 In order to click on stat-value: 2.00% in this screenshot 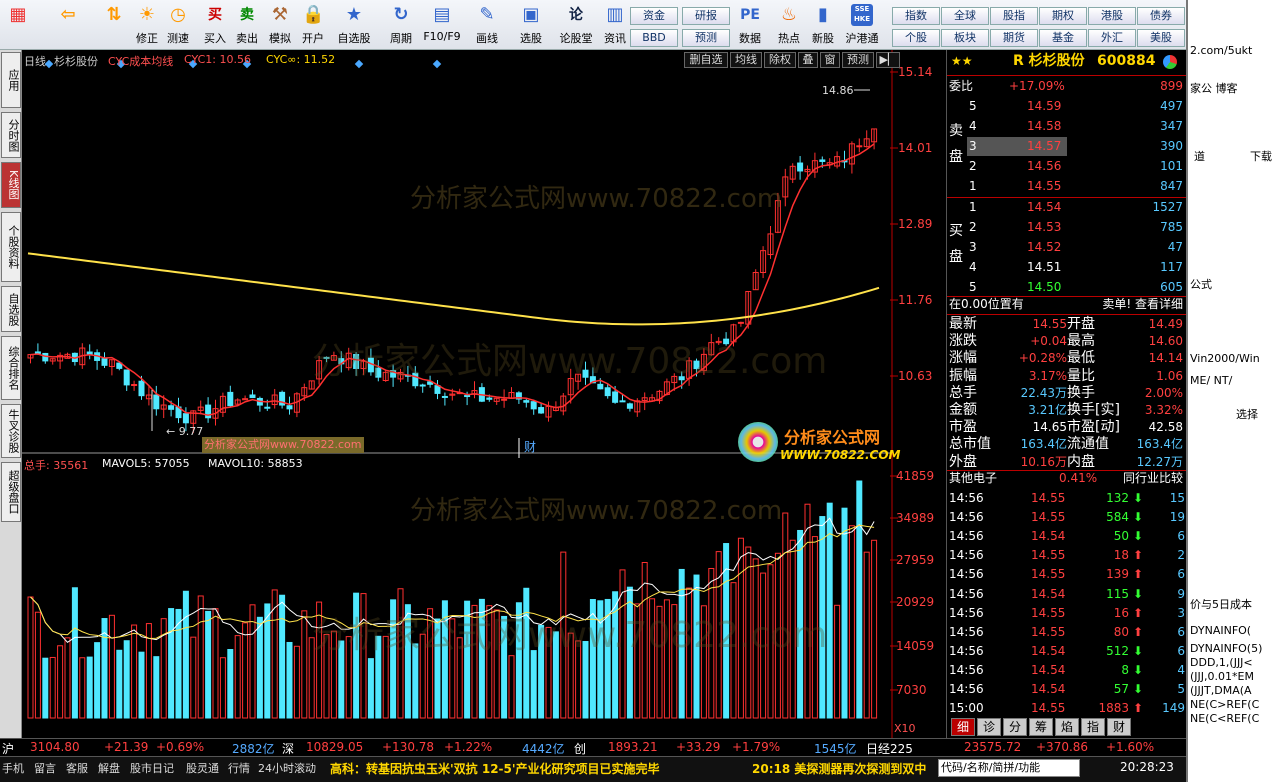, I will do `click(1163, 392)`.